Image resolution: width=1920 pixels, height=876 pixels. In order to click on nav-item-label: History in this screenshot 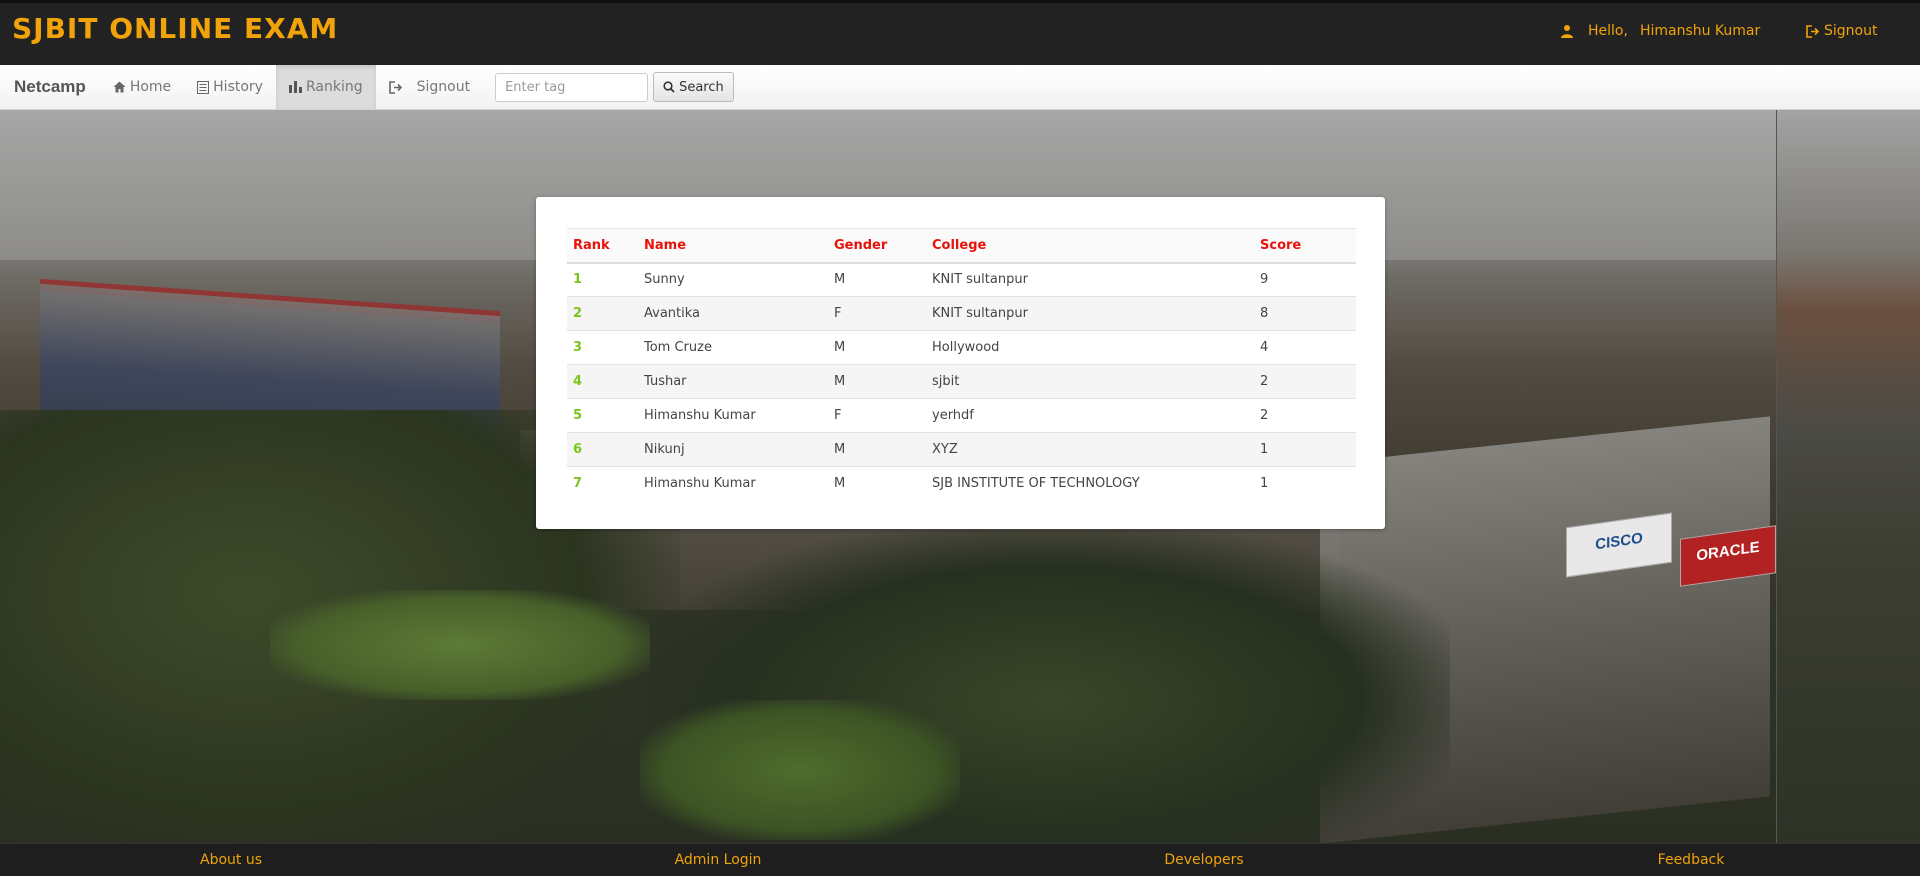, I will do `click(238, 87)`.